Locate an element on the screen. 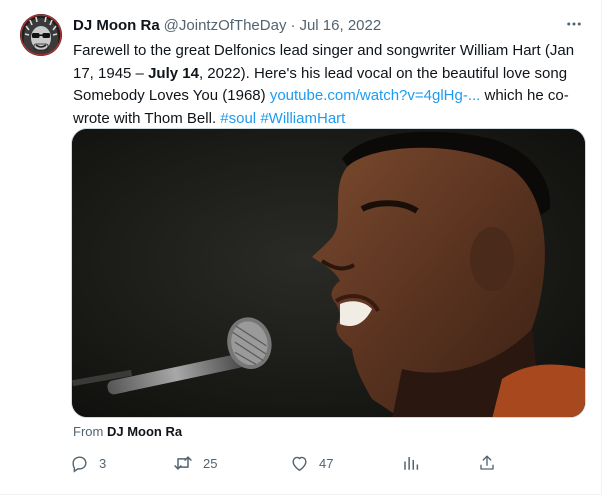 The height and width of the screenshot is (495, 606). retweet-count: 25 is located at coordinates (210, 463).